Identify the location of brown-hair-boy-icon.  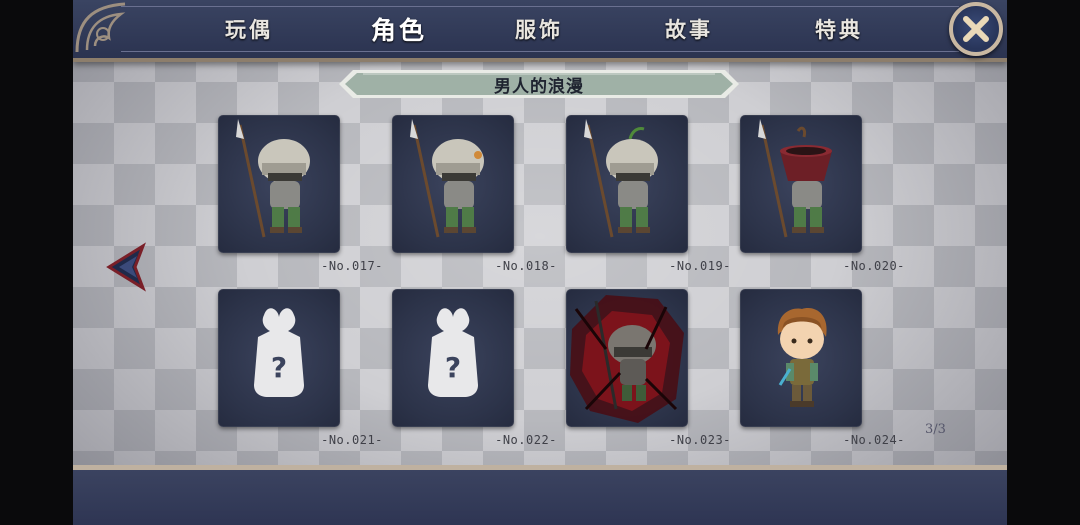
(802, 357).